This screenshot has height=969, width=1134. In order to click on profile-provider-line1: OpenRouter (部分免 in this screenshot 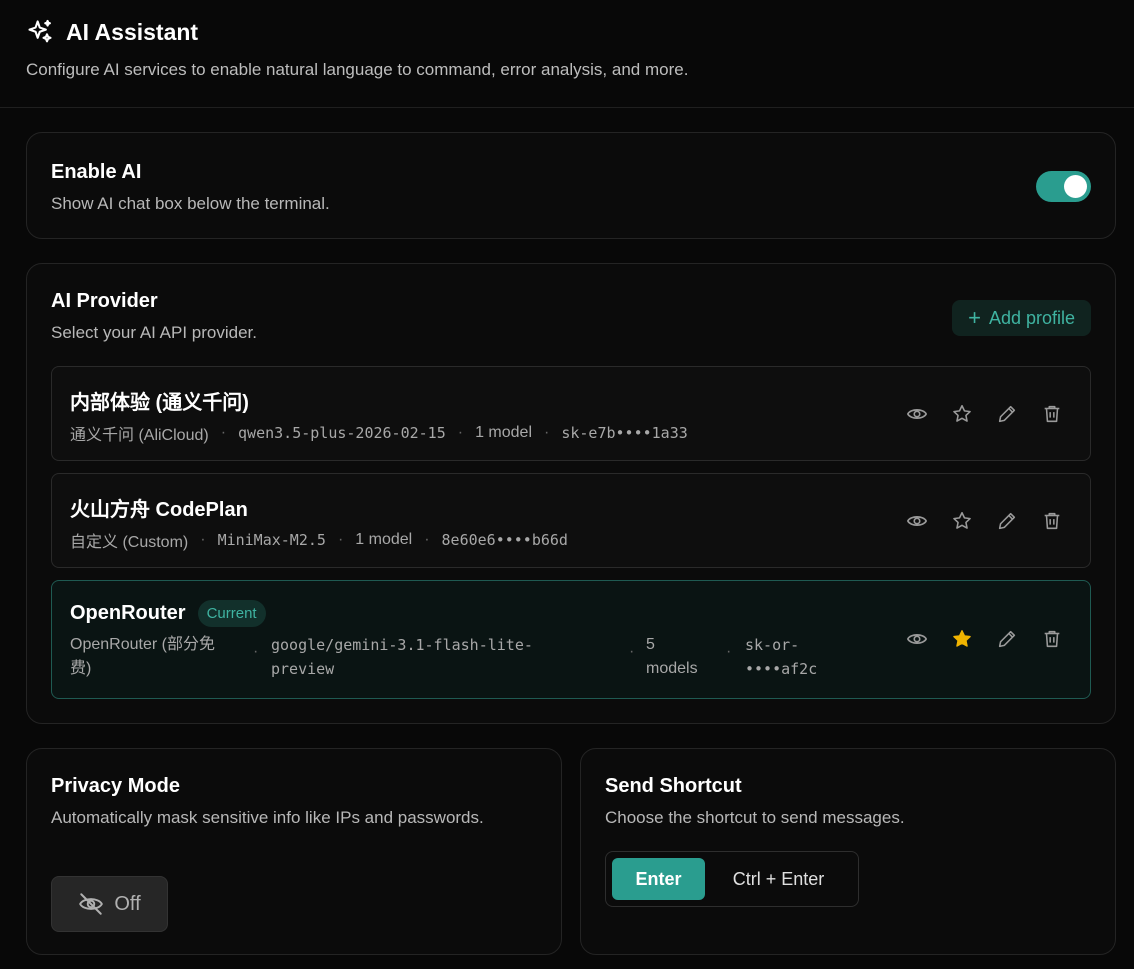, I will do `click(142, 644)`.